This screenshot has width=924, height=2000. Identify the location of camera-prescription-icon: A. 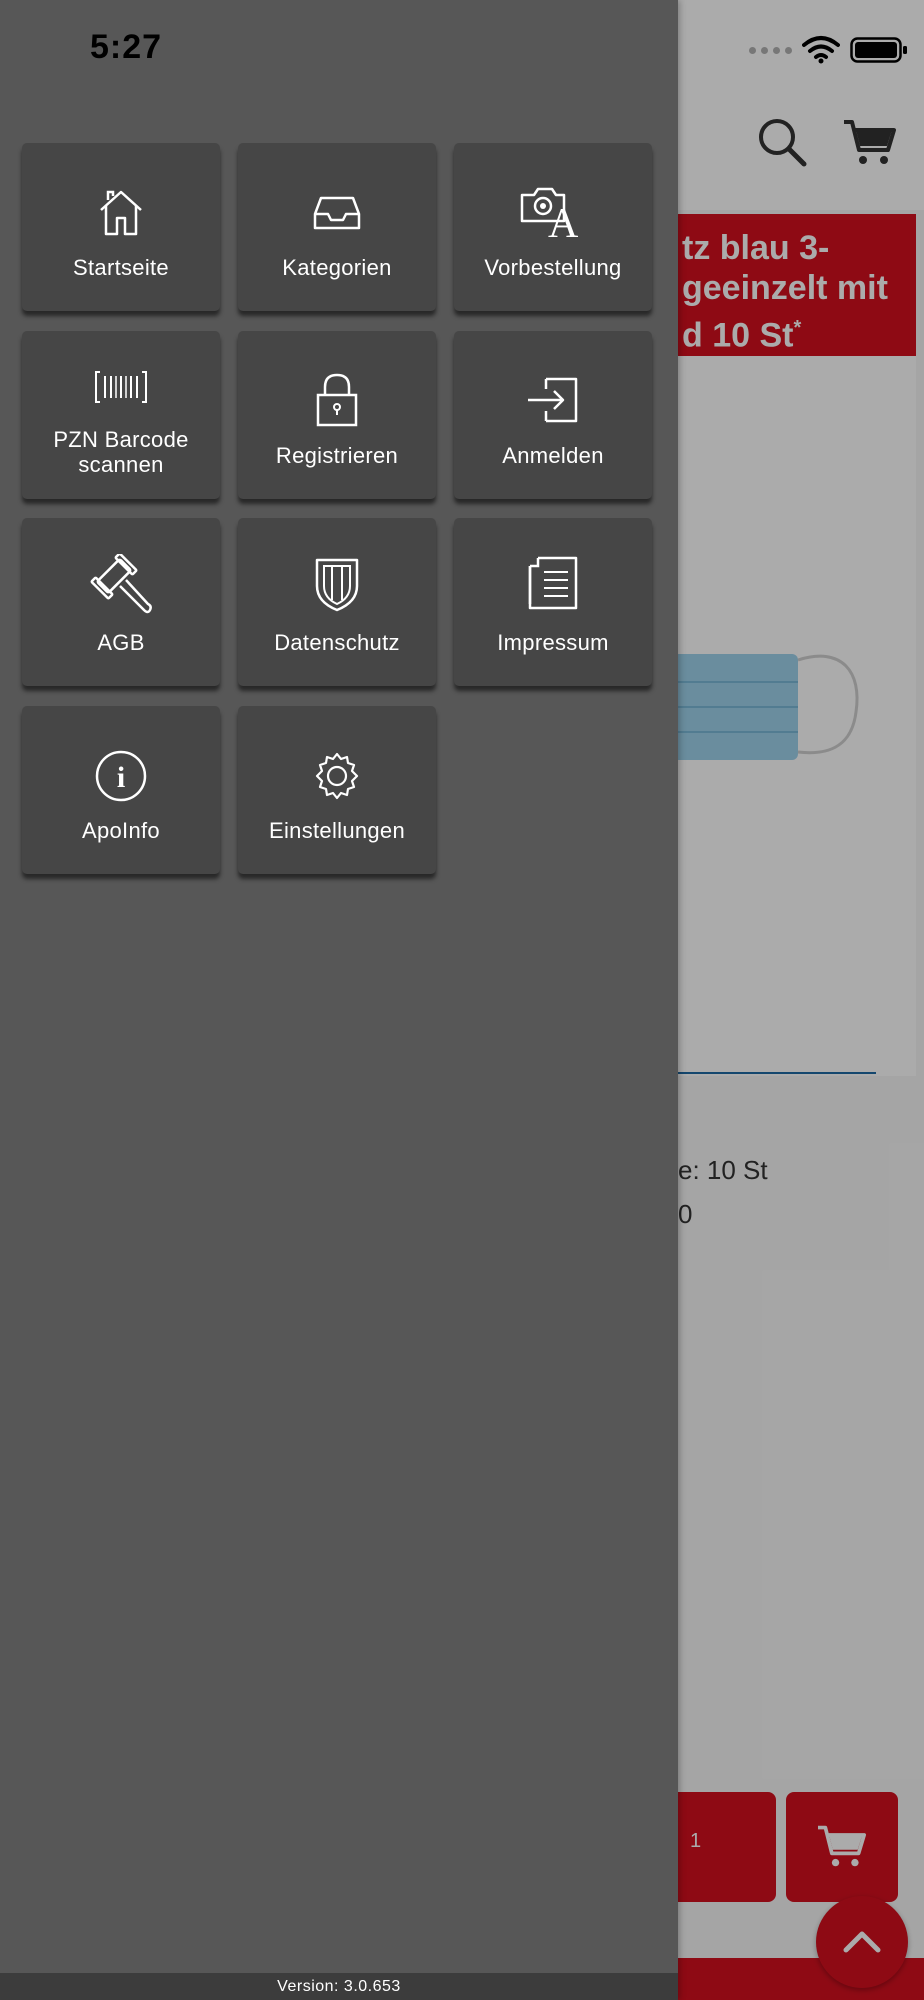
(549, 213).